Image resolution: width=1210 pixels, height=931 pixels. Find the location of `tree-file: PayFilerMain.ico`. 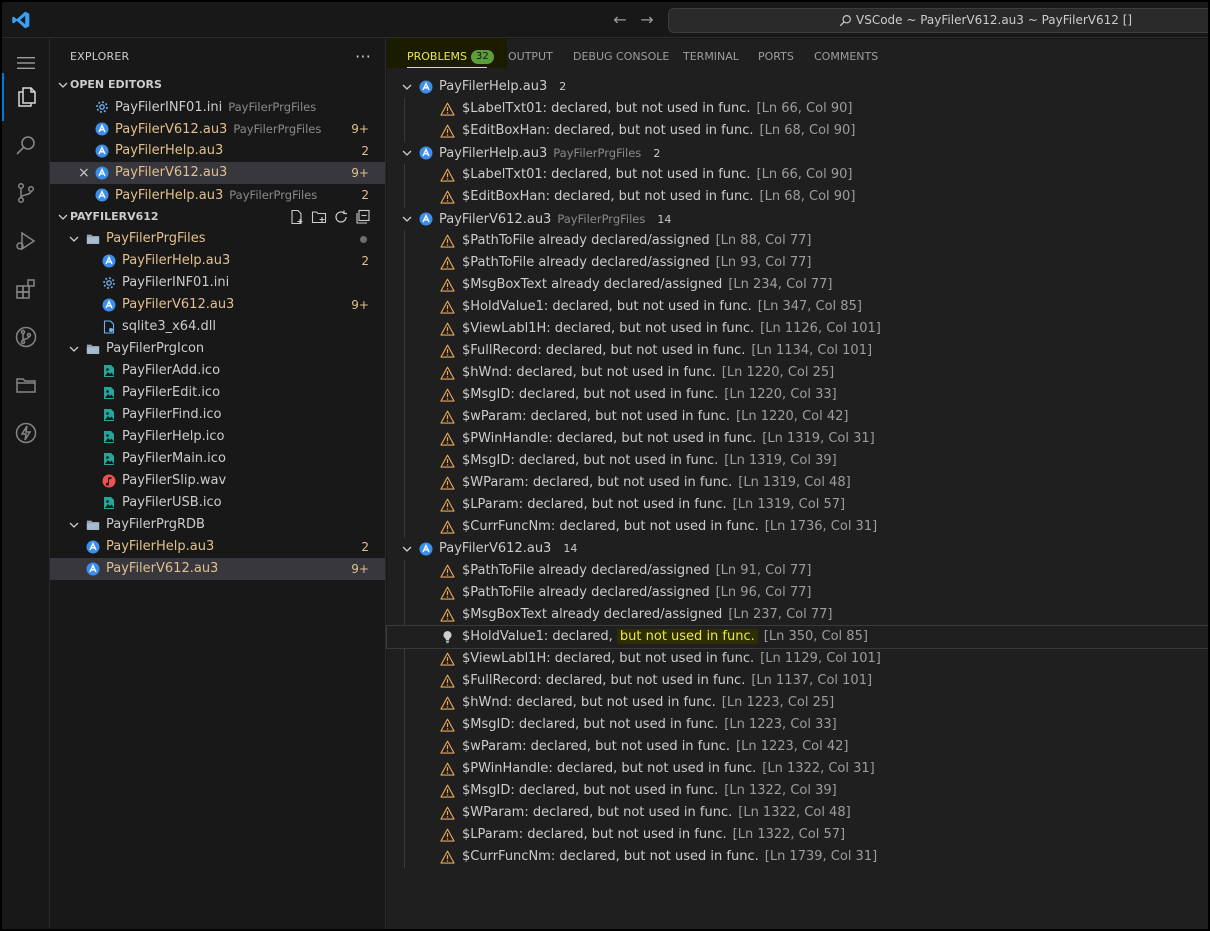

tree-file: PayFilerMain.ico is located at coordinates (217, 459).